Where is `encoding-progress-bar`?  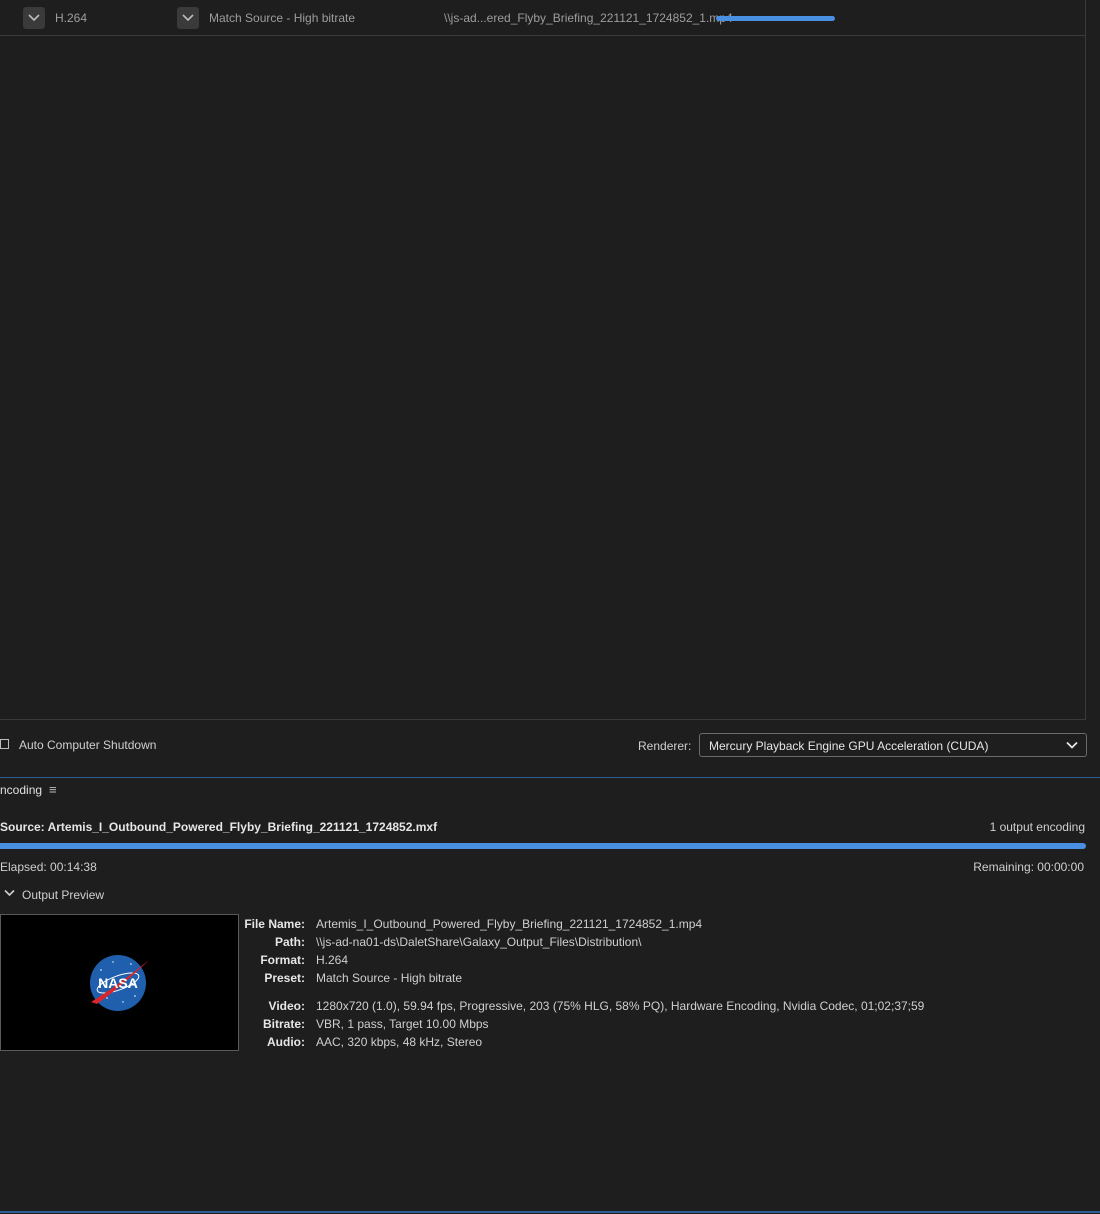 encoding-progress-bar is located at coordinates (543, 846).